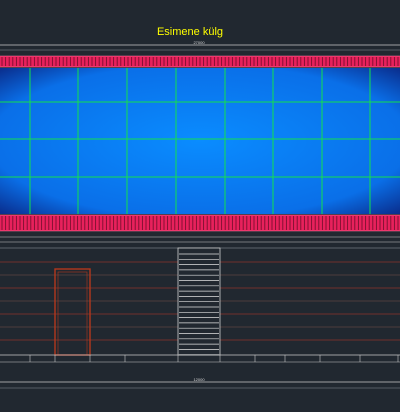 This screenshot has width=400, height=412. Describe the element at coordinates (200, 242) in the screenshot. I see `separator-lines` at that location.